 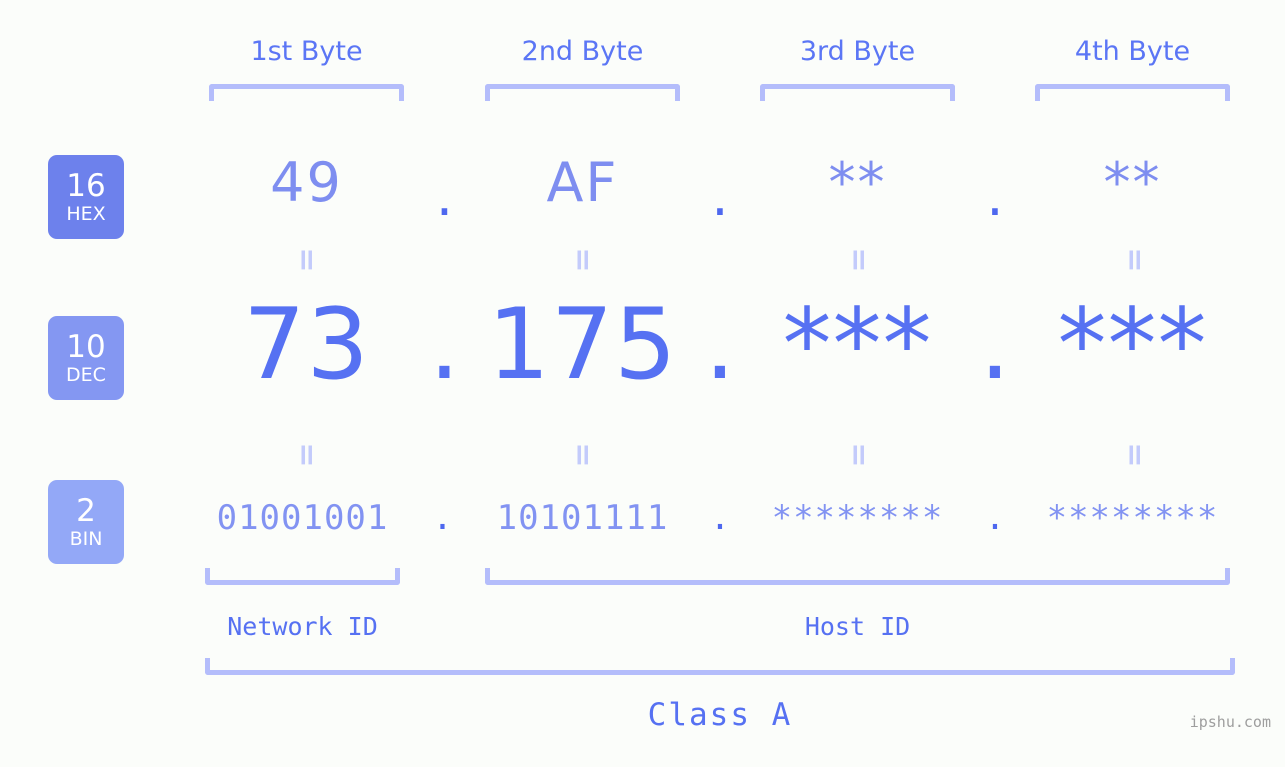 I want to click on base-badge-dec-number: 10, so click(x=86, y=346).